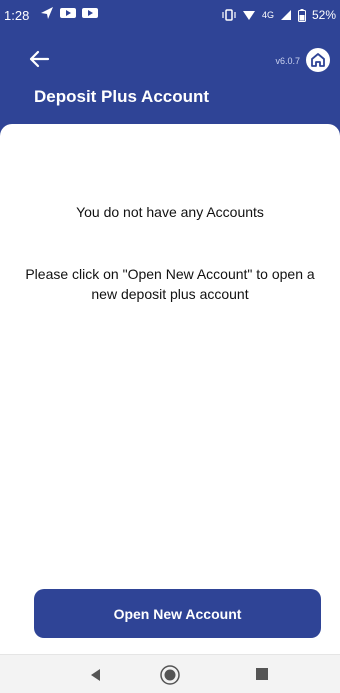  What do you see at coordinates (323, 15) in the screenshot?
I see `battery-percent: 52%` at bounding box center [323, 15].